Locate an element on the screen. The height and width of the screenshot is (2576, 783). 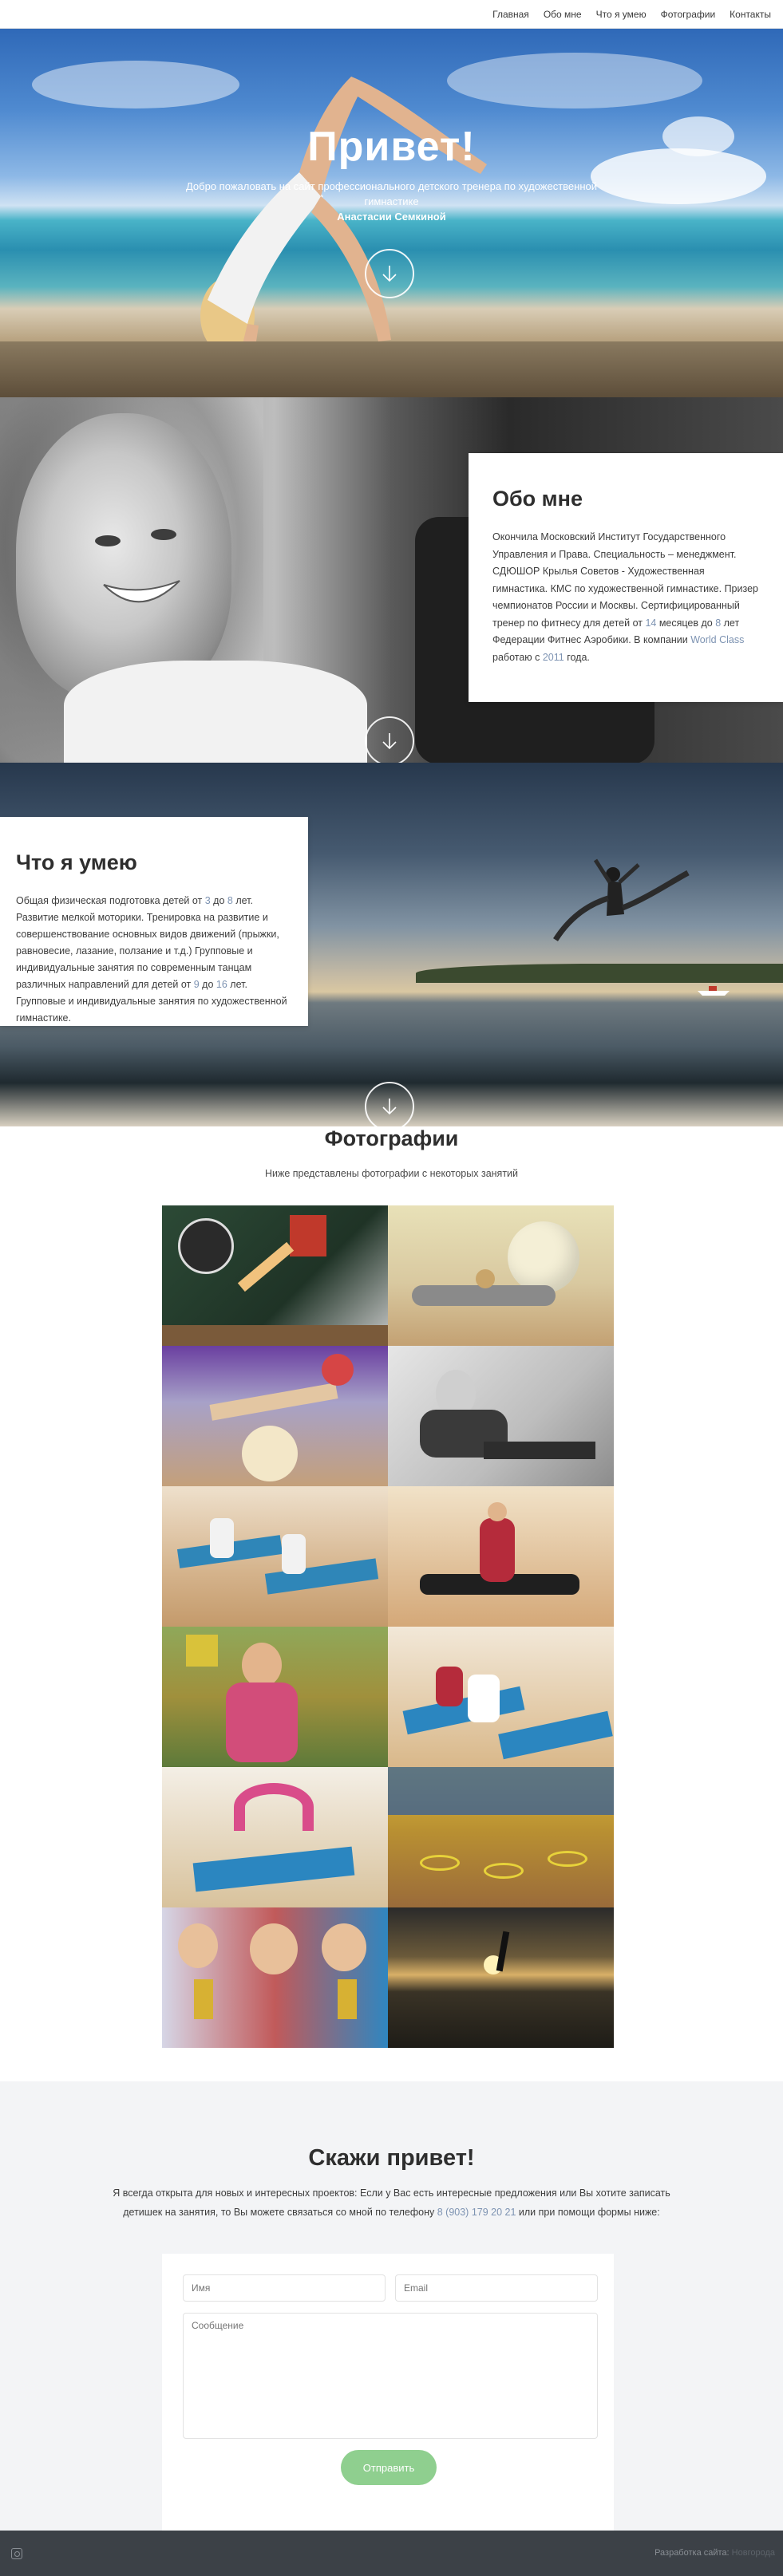
gallery-title: Фотографии is located at coordinates (391, 1138).